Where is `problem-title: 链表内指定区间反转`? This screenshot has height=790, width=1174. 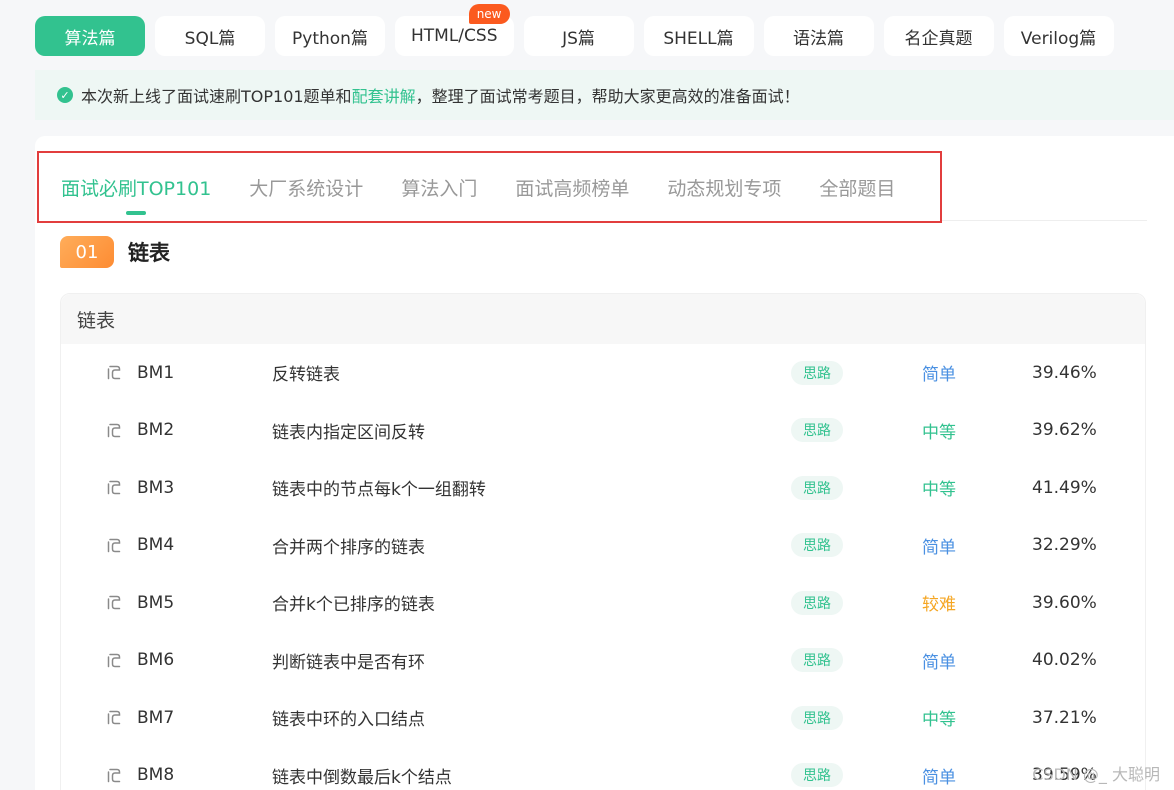
problem-title: 链表内指定区间反转 is located at coordinates (348, 430).